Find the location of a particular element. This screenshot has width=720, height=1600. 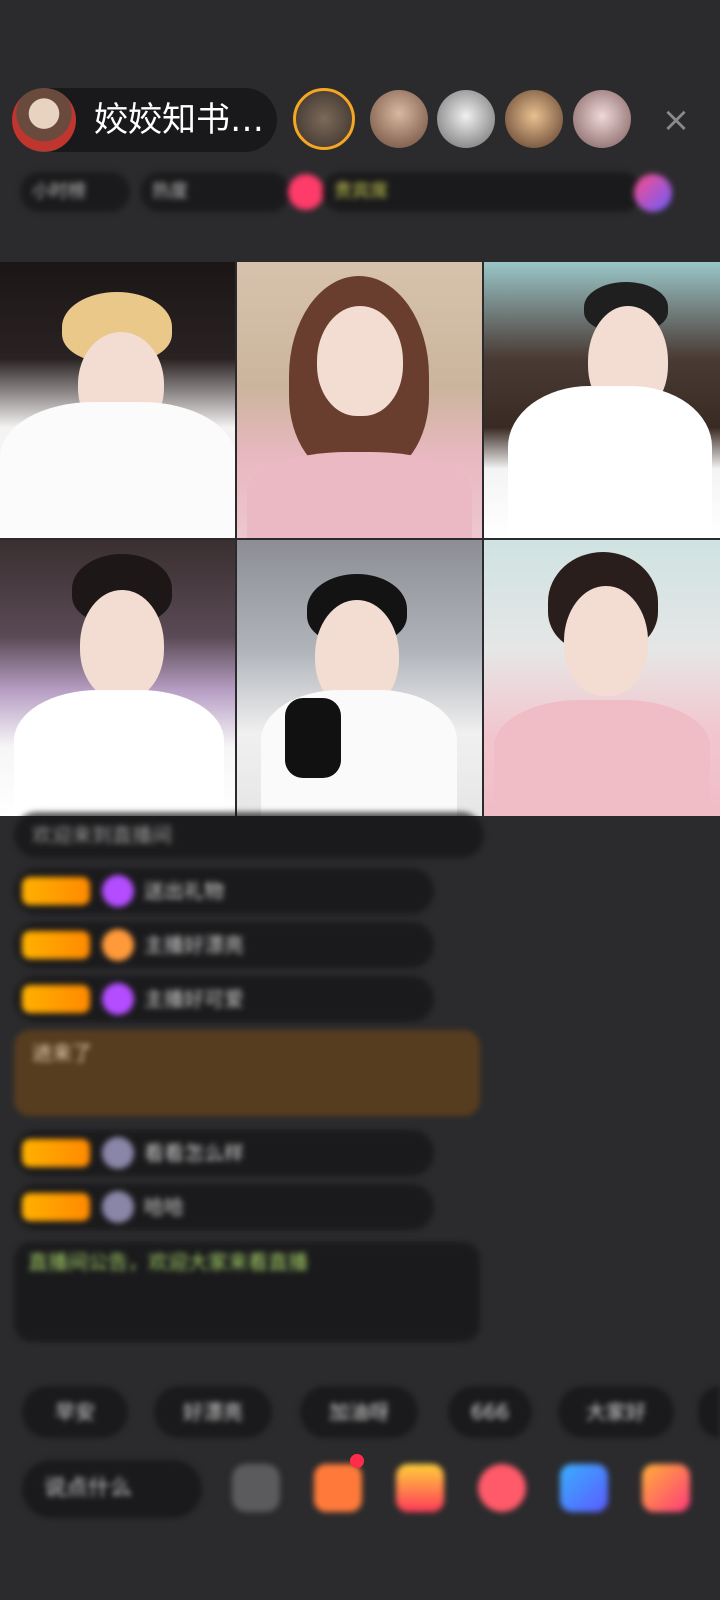

notification-dot is located at coordinates (357, 1461).